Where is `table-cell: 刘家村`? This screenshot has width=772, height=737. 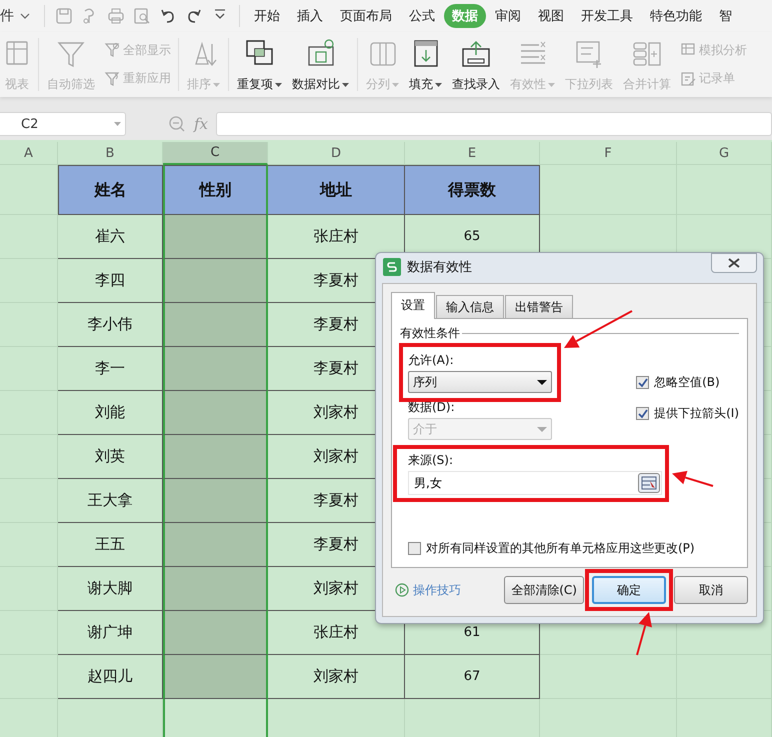
table-cell: 刘家村 is located at coordinates (336, 677).